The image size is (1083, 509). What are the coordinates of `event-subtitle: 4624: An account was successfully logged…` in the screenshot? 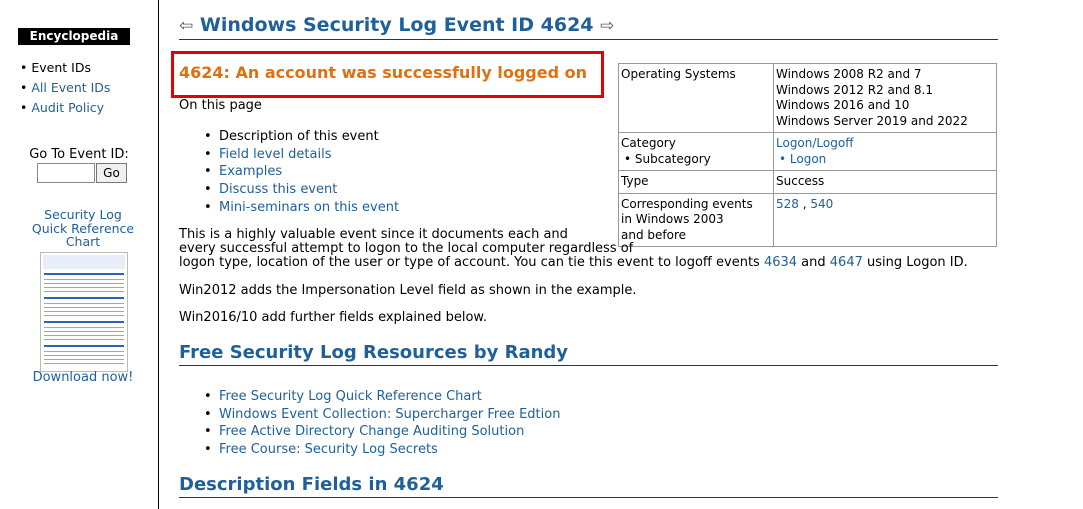 It's located at (383, 72).